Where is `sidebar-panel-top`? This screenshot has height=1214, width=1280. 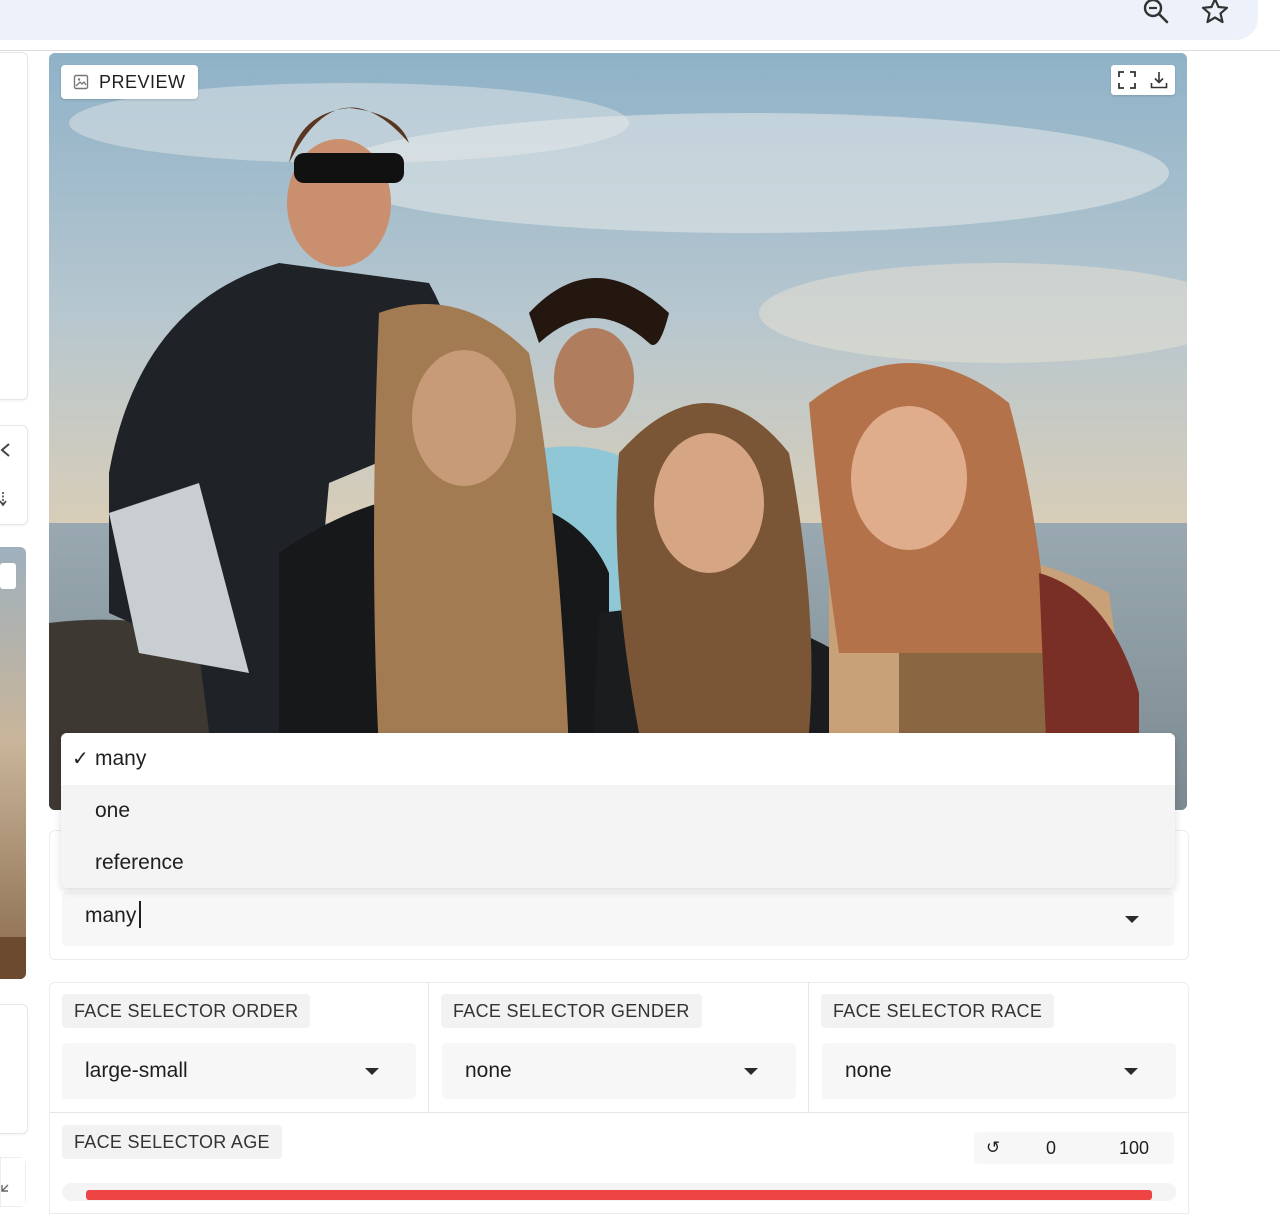
sidebar-panel-top is located at coordinates (14, 226).